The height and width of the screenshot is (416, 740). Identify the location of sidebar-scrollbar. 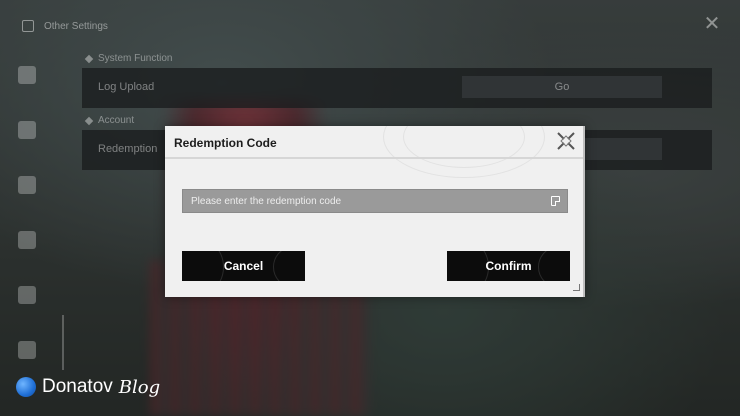
(63, 342).